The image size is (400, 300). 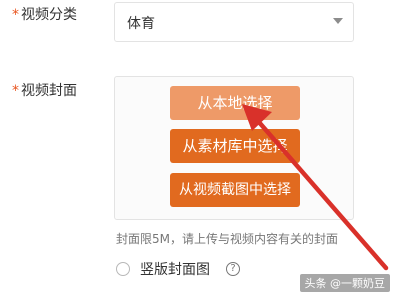 I want to click on select-from-local-button: 从本地选择, so click(x=235, y=103).